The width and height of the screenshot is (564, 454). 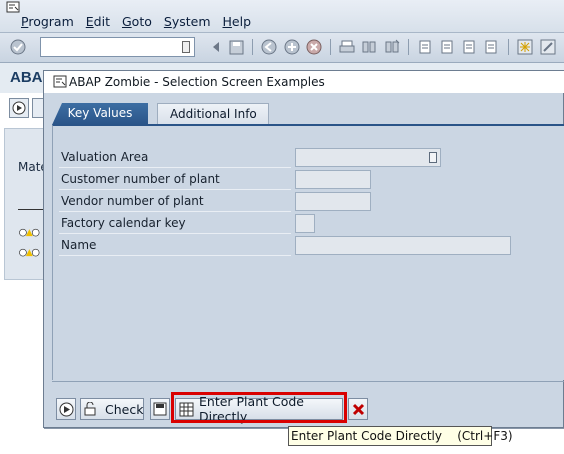 What do you see at coordinates (333, 201) in the screenshot?
I see `vendor-number-field` at bounding box center [333, 201].